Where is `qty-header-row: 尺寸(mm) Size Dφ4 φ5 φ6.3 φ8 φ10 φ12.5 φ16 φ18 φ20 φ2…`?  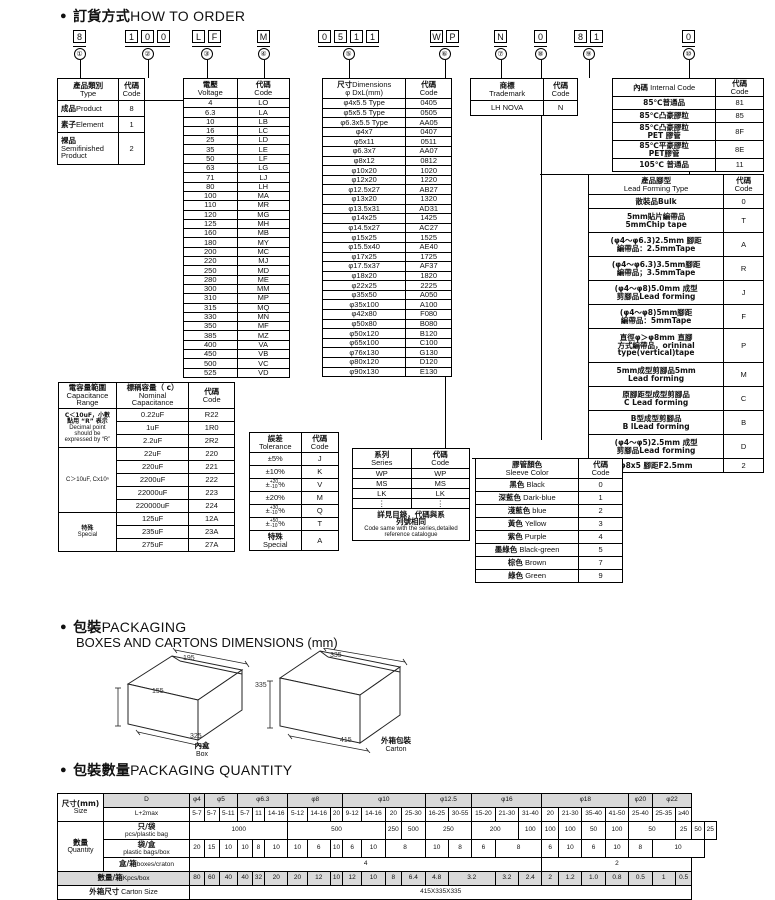 qty-header-row: 尺寸(mm) Size Dφ4 φ5 φ6.3 φ8 φ10 φ12.5 φ16 φ18 φ20 φ2… is located at coordinates (387, 807).